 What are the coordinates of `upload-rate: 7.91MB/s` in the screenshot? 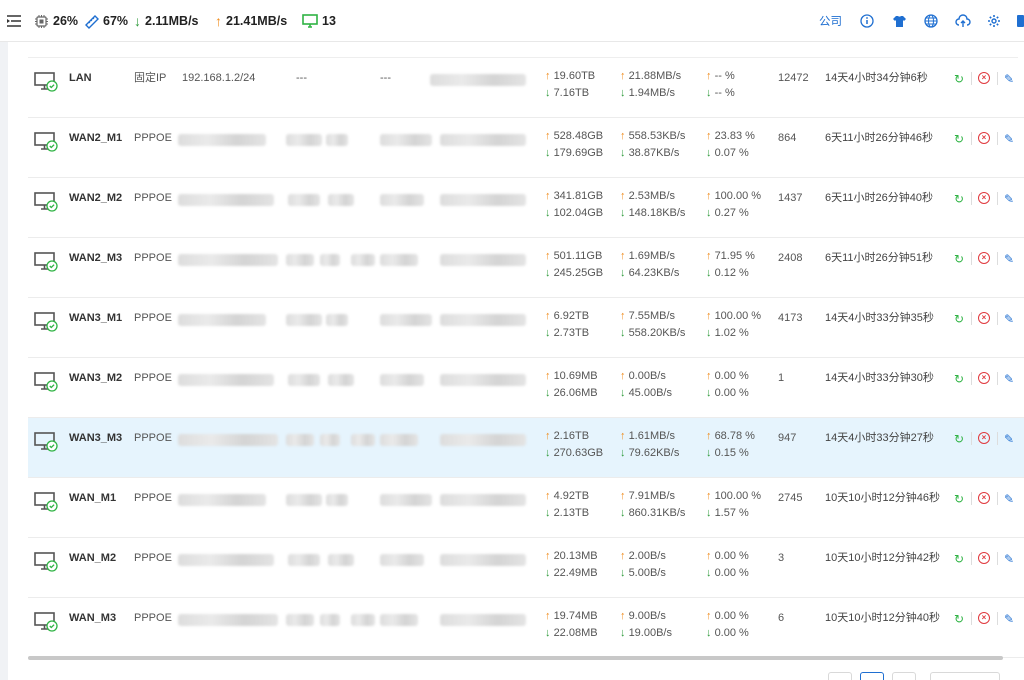 It's located at (652, 496).